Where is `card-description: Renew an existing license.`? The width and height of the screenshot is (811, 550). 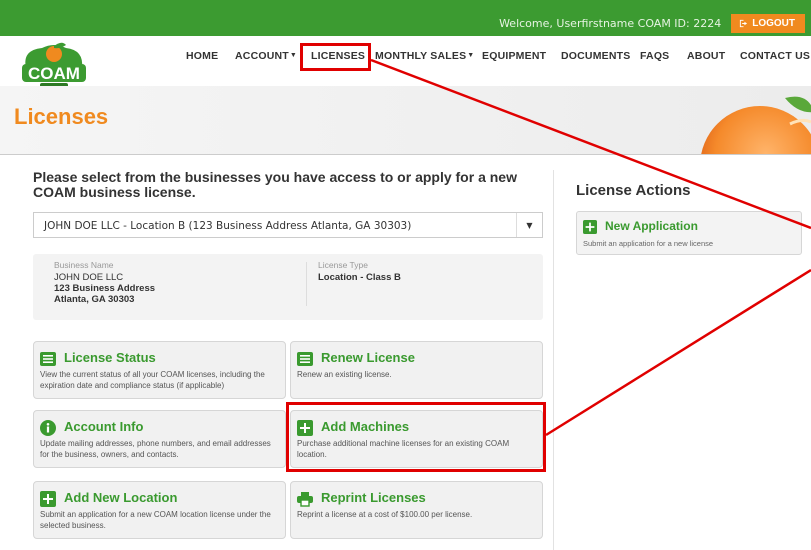 card-description: Renew an existing license. is located at coordinates (344, 374).